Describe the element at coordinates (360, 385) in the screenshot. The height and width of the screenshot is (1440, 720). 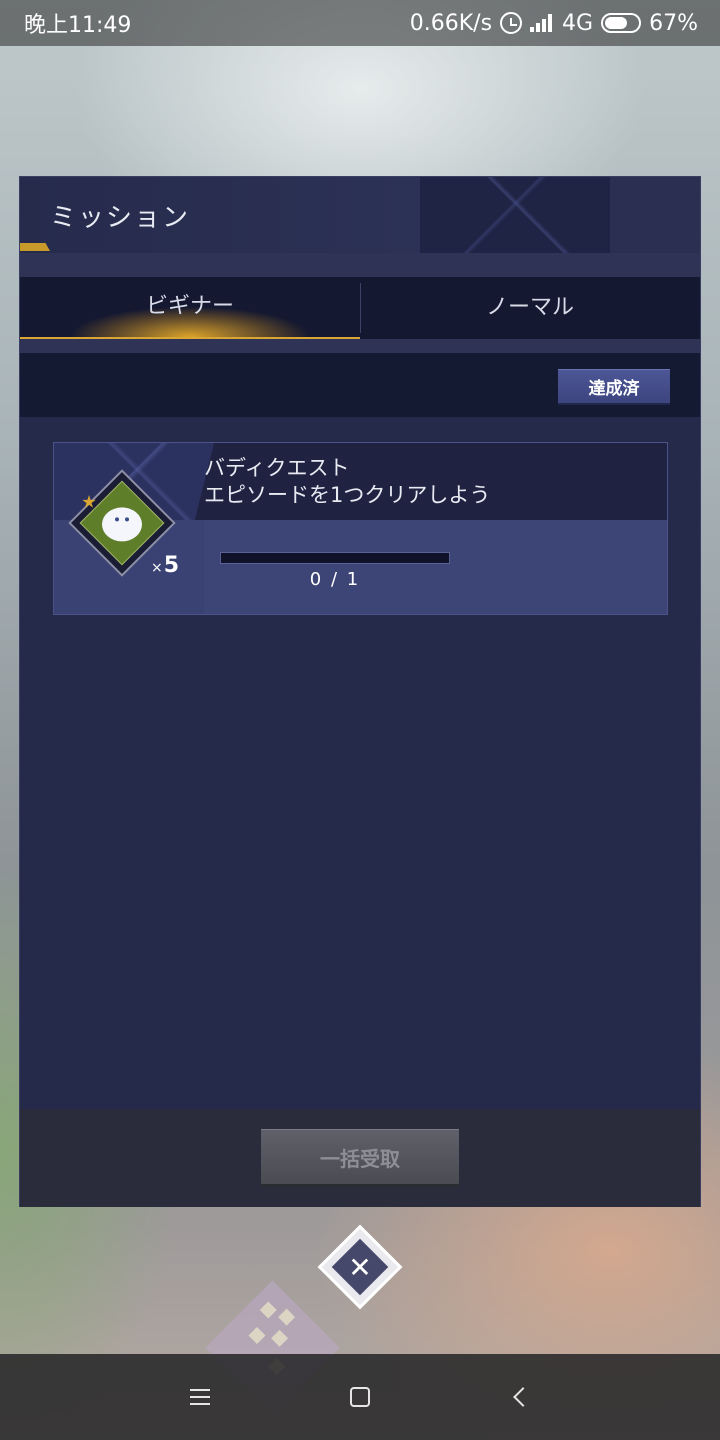
I see `filter-row: 達成済` at that location.